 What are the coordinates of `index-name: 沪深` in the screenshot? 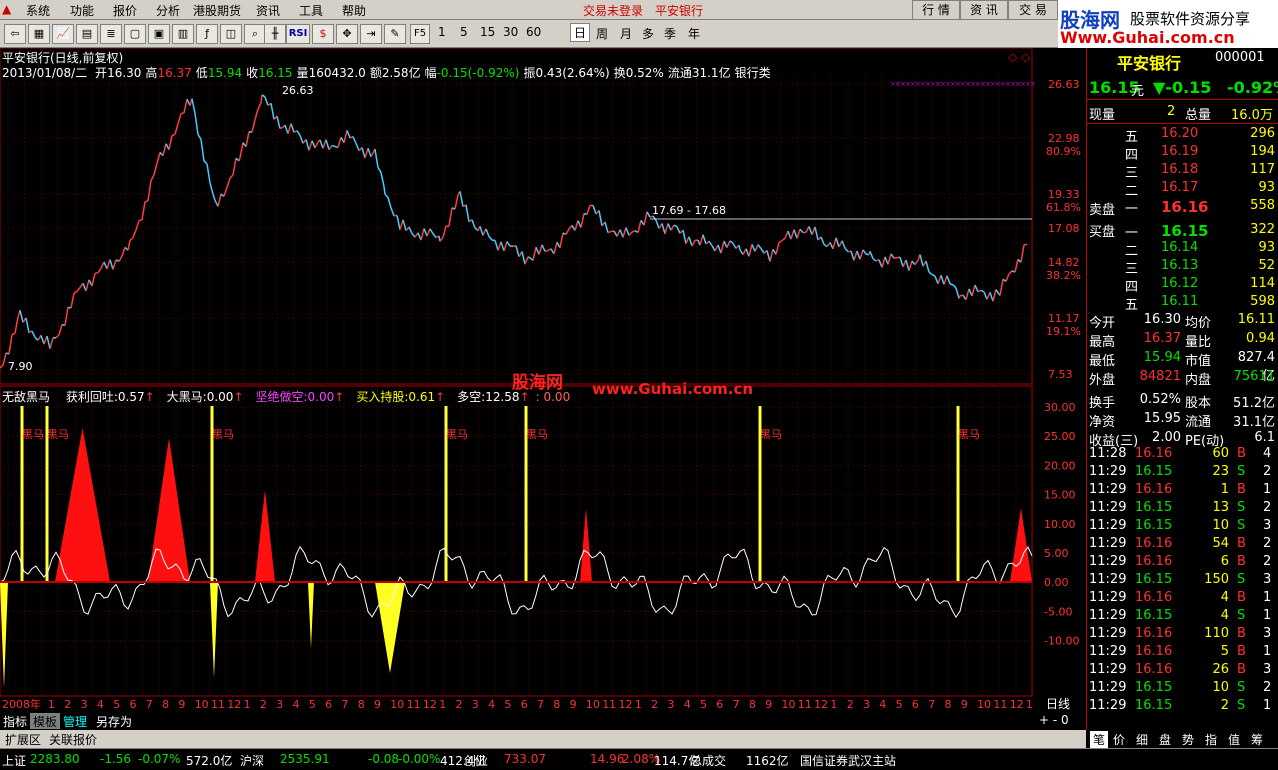 It's located at (252, 760).